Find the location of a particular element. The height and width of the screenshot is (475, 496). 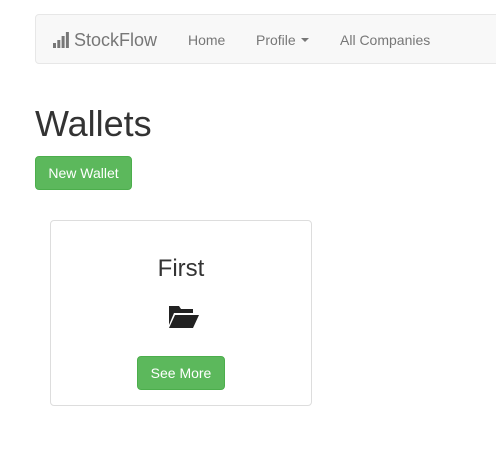

see-more-button-label: See More is located at coordinates (181, 373).